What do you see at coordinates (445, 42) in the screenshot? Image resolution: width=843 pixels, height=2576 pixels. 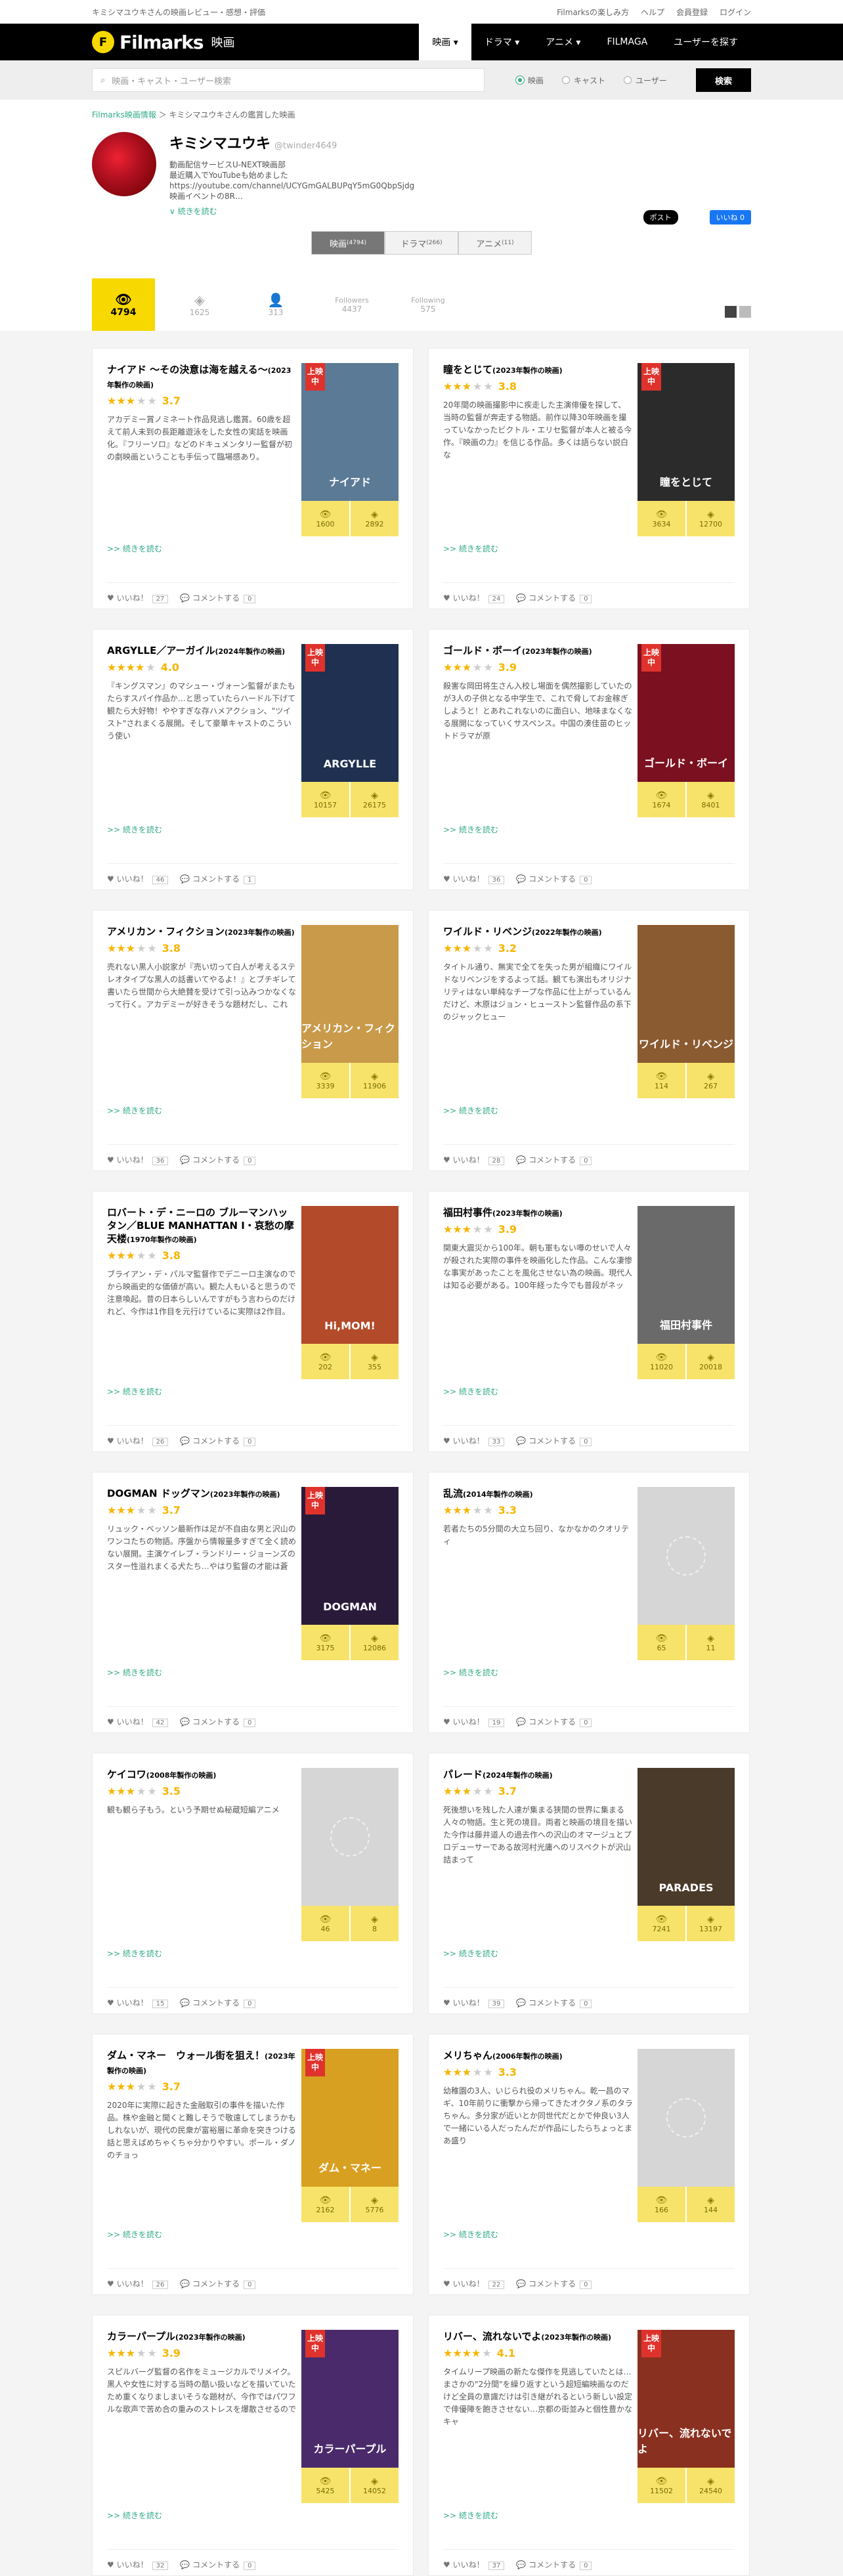 I see `nav-movies: 映画 ▾` at bounding box center [445, 42].